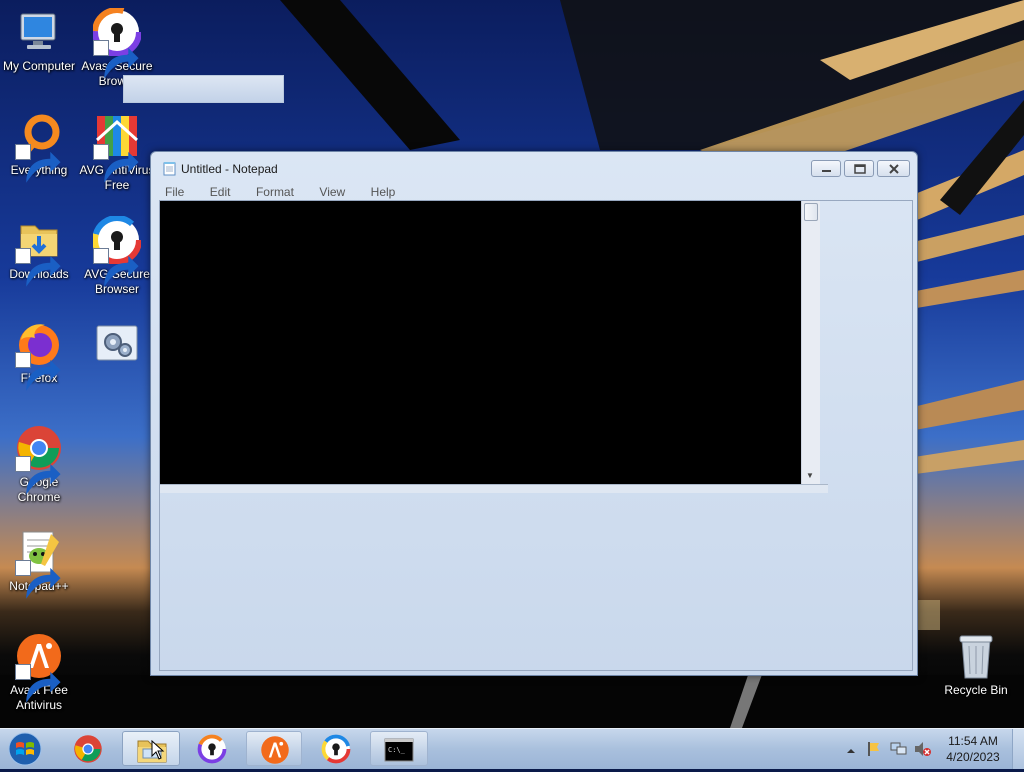 This screenshot has height=772, width=1024. Describe the element at coordinates (923, 751) in the screenshot. I see `volume-muted-icon` at that location.